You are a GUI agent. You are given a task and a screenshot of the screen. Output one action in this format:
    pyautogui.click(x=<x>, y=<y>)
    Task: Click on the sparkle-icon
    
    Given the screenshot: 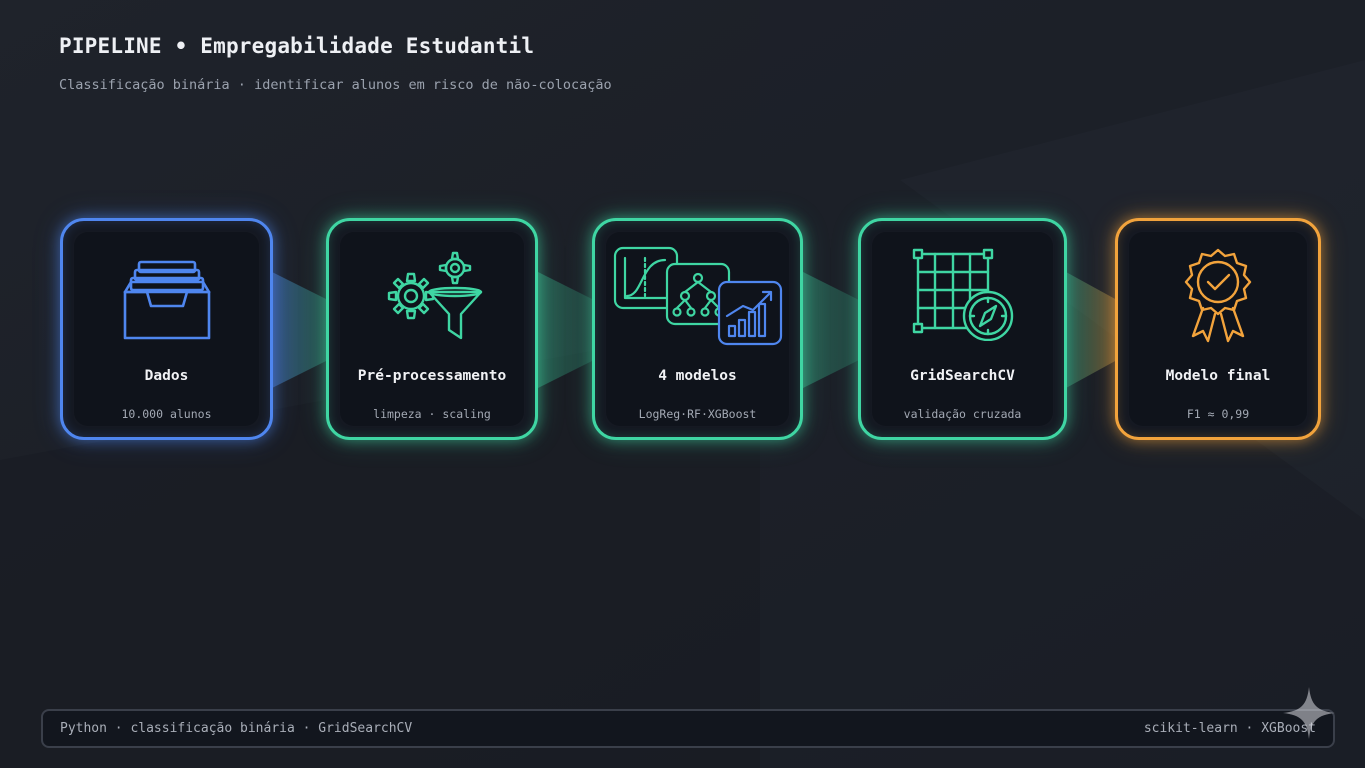 What is the action you would take?
    pyautogui.click(x=1309, y=713)
    